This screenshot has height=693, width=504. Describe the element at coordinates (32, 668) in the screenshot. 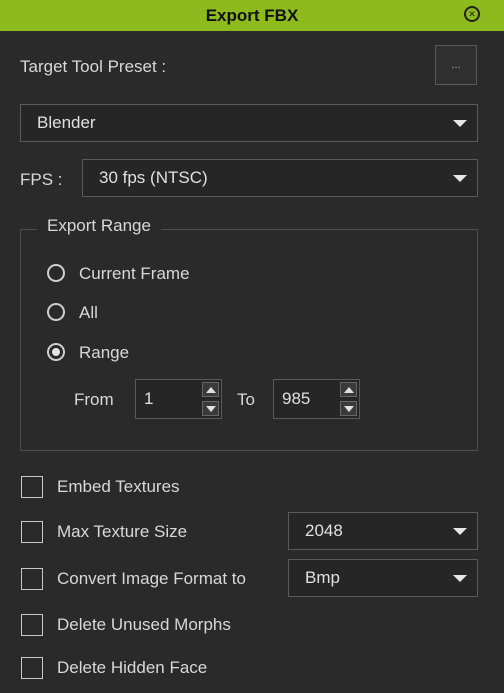

I see `delete-hidden-face-checkbox` at that location.